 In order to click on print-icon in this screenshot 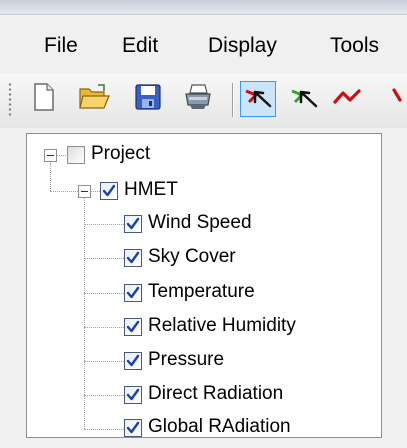, I will do `click(198, 99)`.